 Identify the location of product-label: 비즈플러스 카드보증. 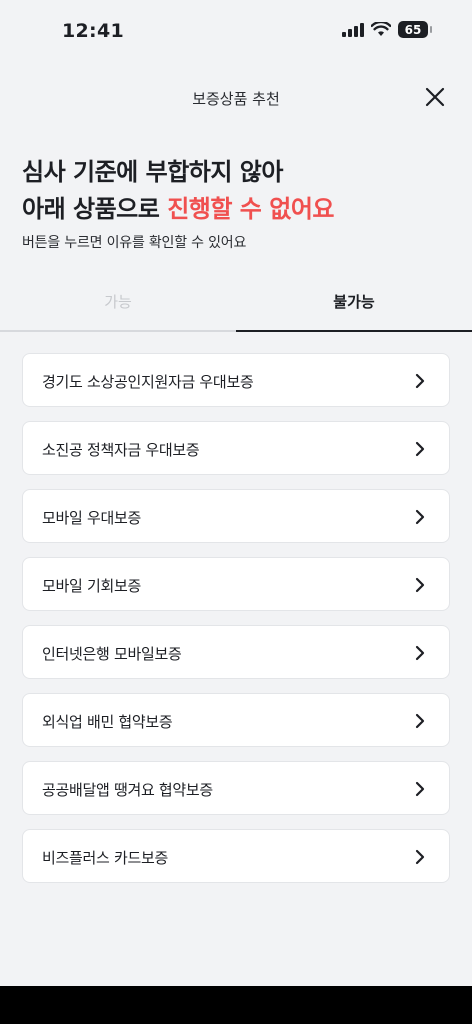
(105, 858).